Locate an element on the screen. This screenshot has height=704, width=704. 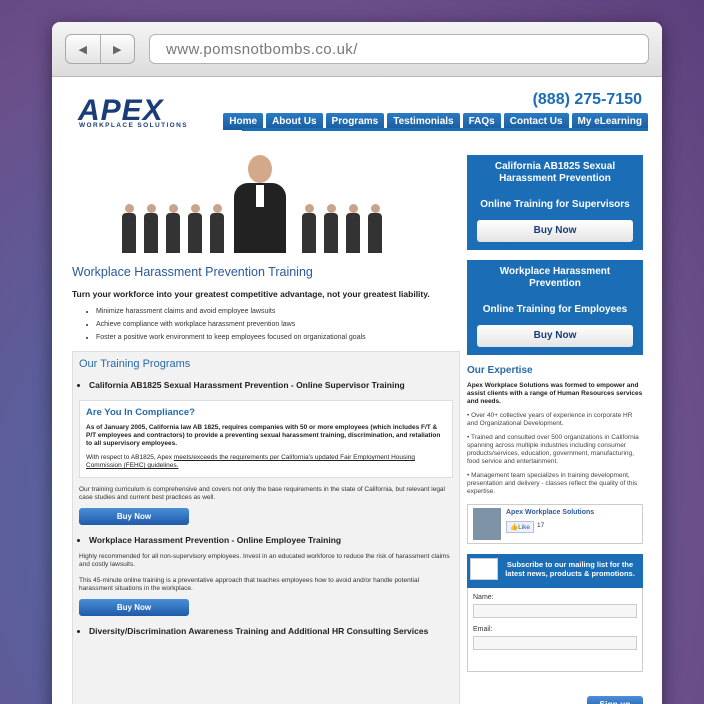
browser-toolbar: ◀ ▶ www.pomsnotbombs.co.uk/ is located at coordinates (357, 49).